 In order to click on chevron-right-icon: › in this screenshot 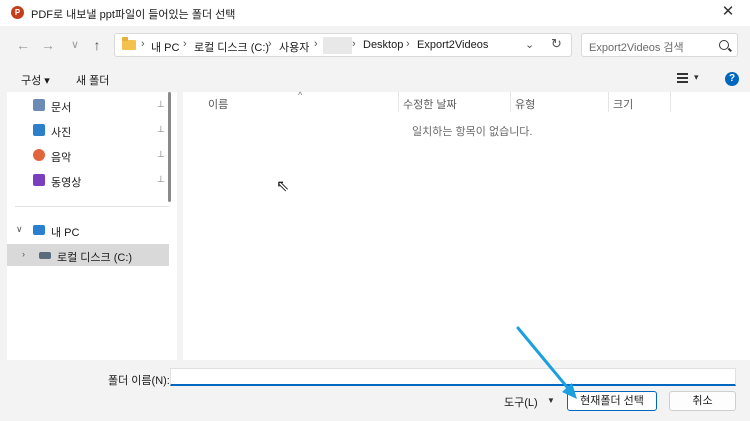, I will do `click(23, 254)`.